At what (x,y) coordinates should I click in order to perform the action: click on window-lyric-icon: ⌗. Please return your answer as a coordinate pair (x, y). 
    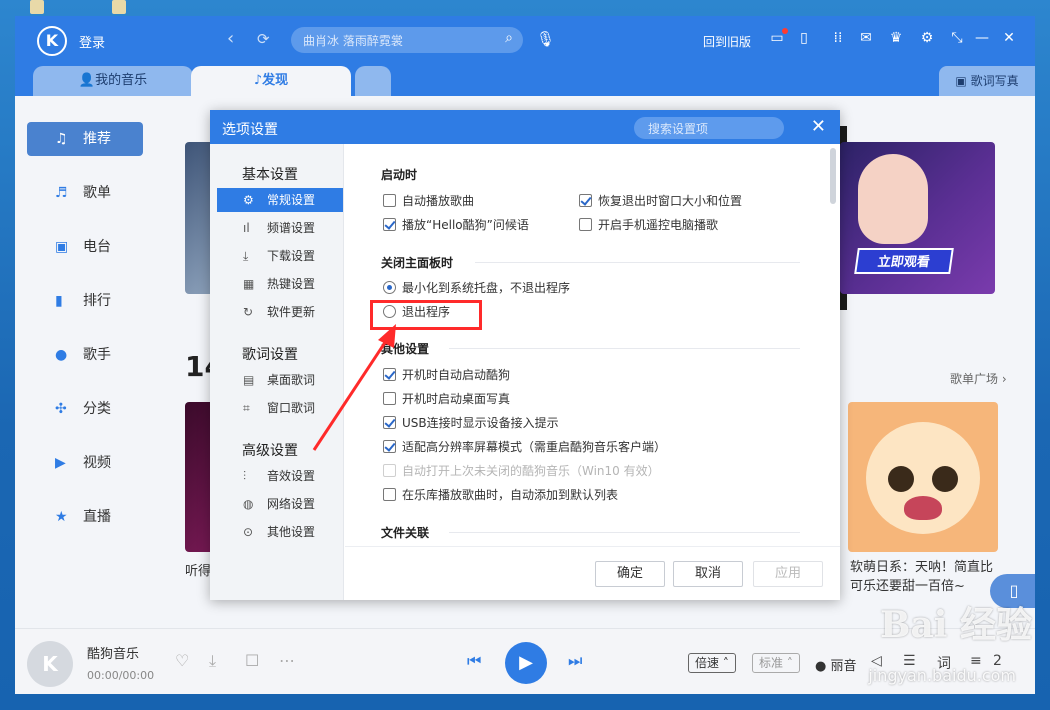
    Looking at the image, I should click on (246, 408).